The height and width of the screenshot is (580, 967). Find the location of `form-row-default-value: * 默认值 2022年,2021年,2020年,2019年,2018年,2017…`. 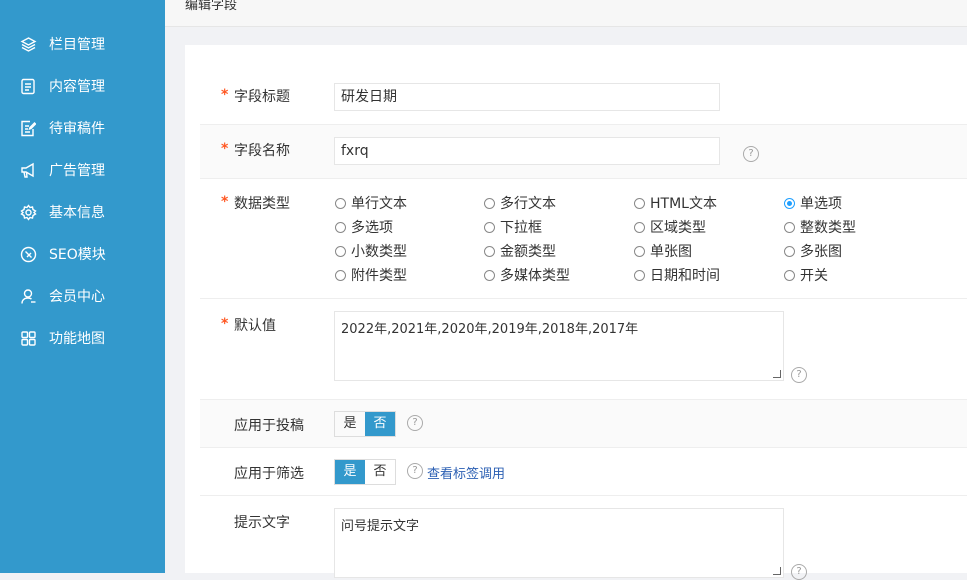

form-row-default-value: * 默认值 2022年,2021年,2020年,2019年,2018年,2017… is located at coordinates (583, 349).